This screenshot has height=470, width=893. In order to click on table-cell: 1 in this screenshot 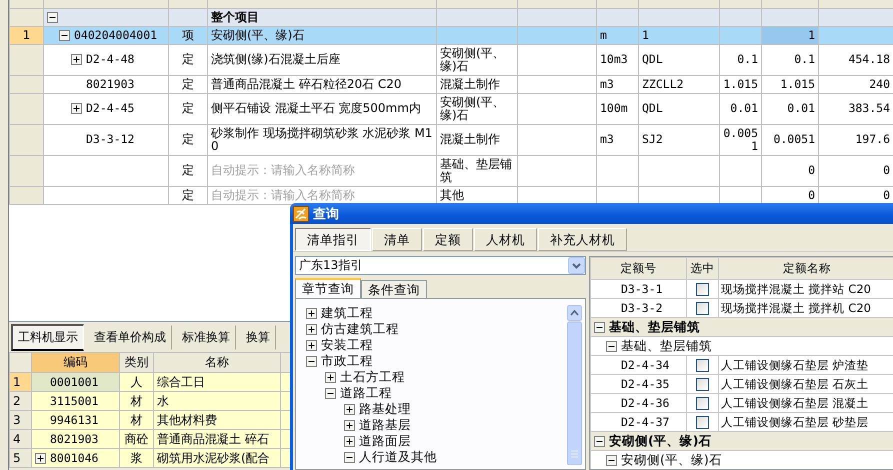, I will do `click(679, 35)`.